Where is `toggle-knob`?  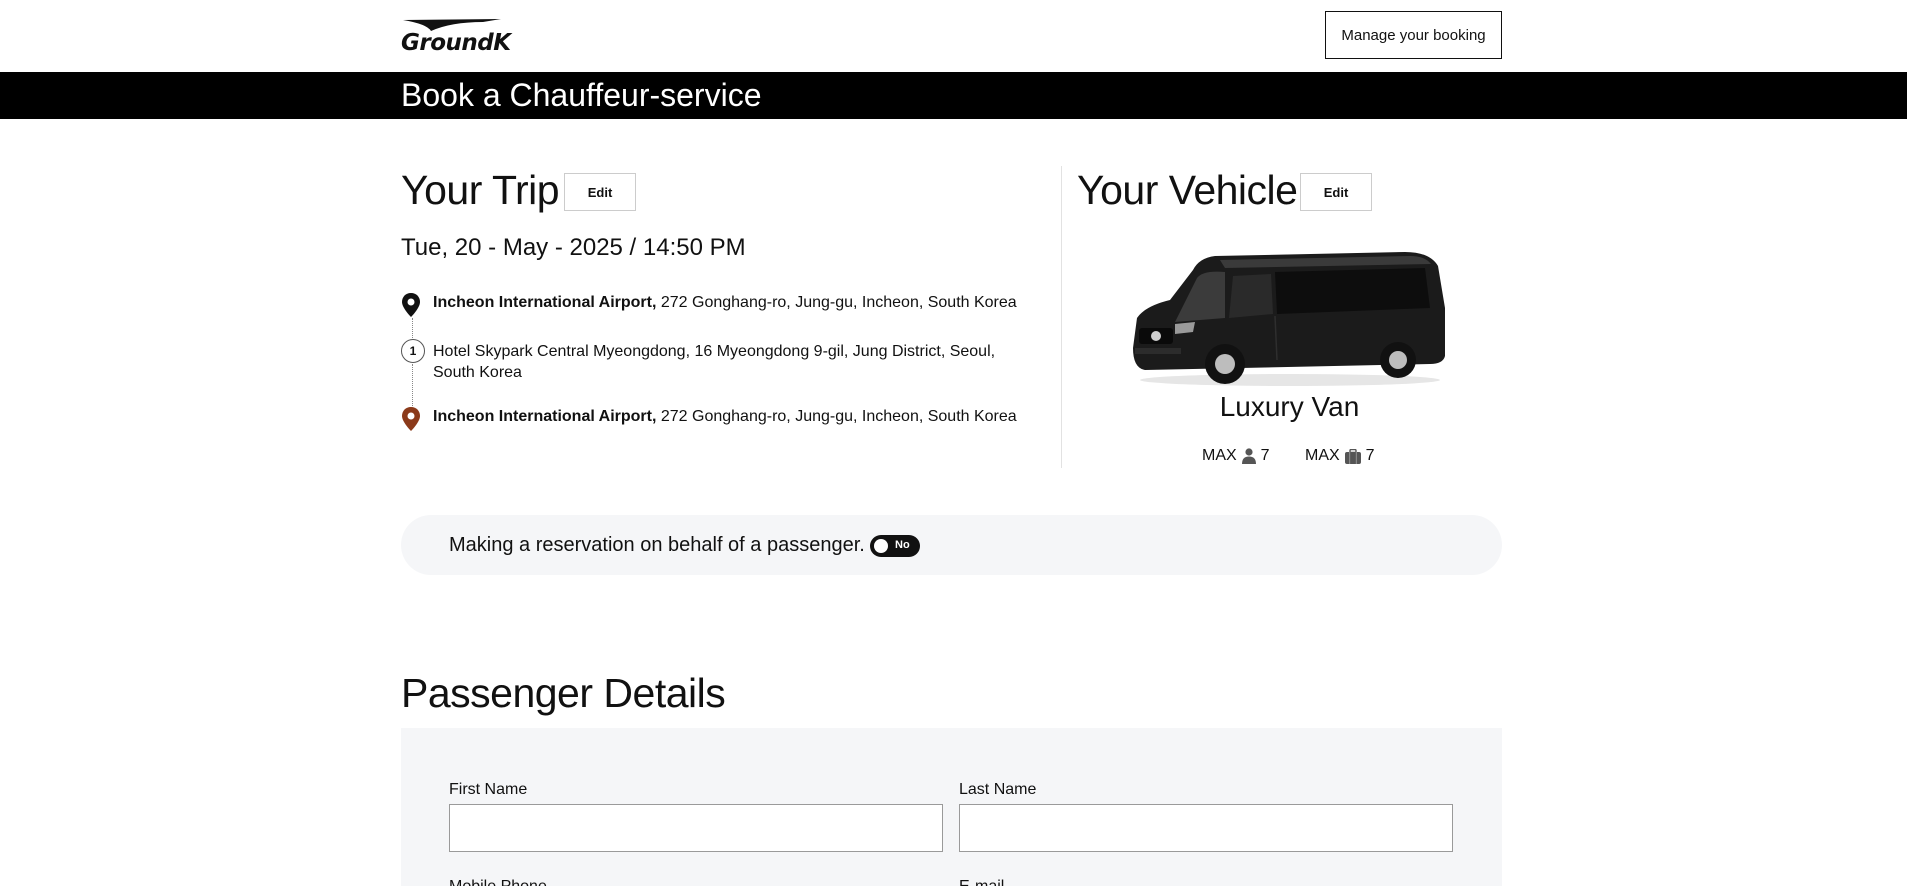 toggle-knob is located at coordinates (881, 546).